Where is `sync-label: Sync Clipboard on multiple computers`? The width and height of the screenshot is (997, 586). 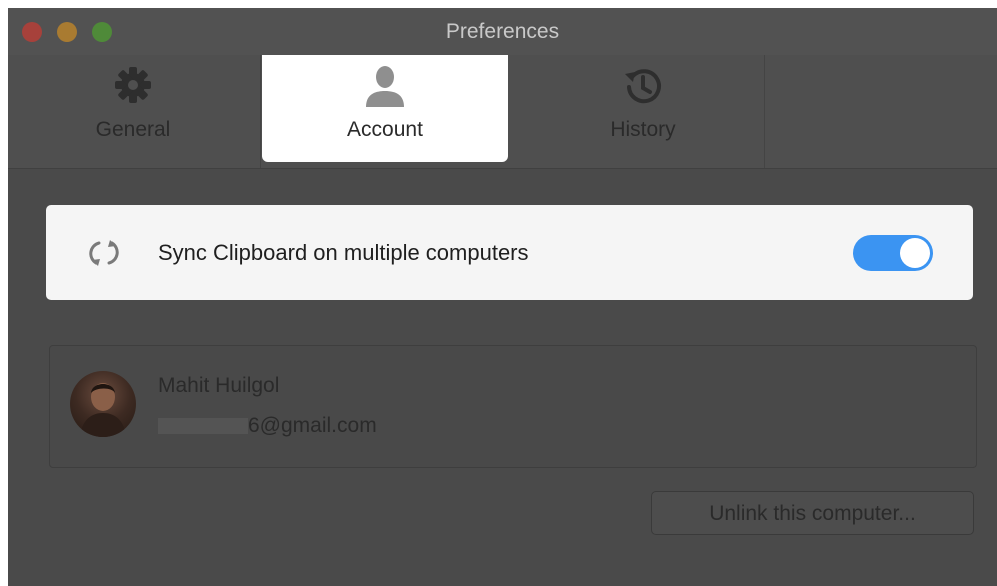
sync-label: Sync Clipboard on multiple computers is located at coordinates (343, 252).